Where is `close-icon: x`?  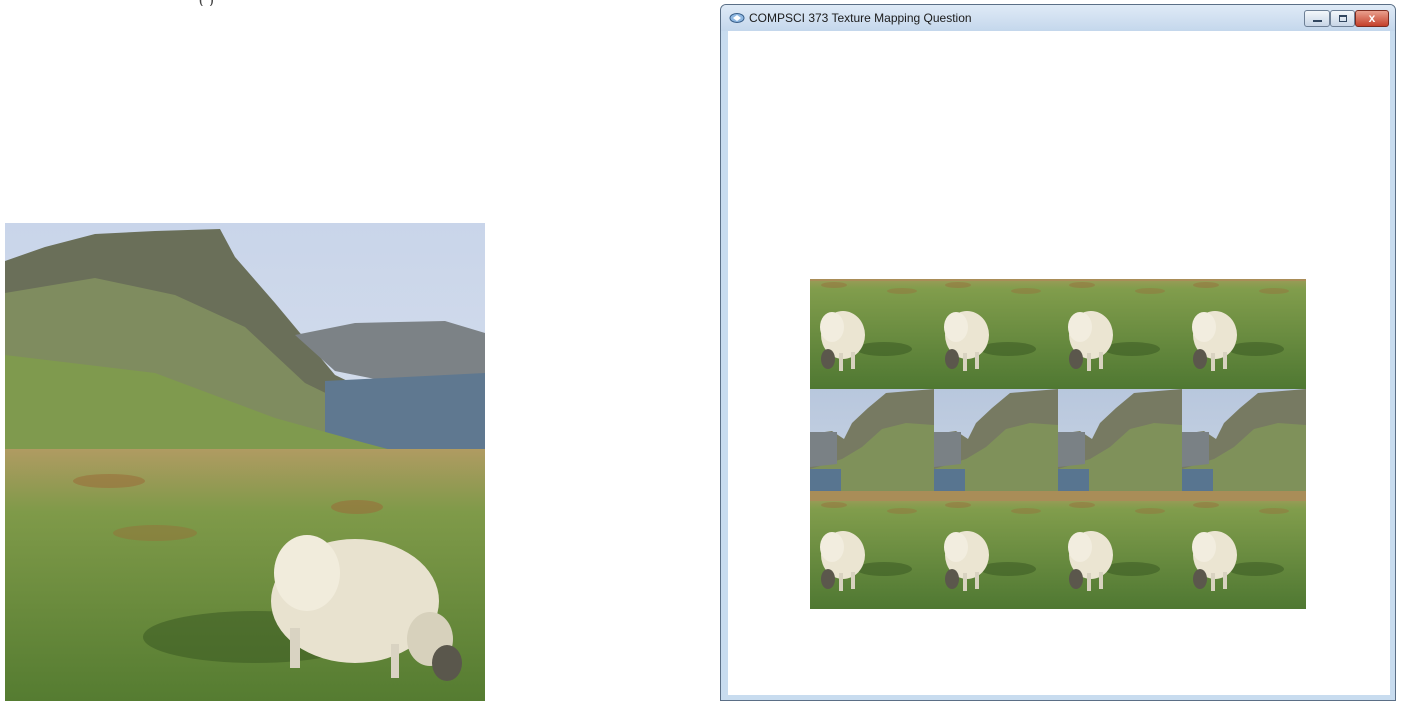
close-icon: x is located at coordinates (1372, 18).